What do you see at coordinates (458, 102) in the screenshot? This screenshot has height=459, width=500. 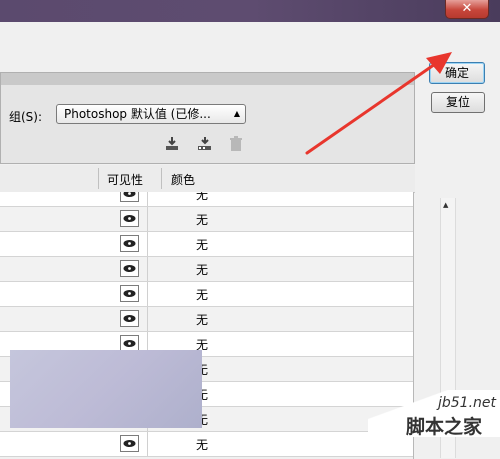 I see `reset-button: 复位` at bounding box center [458, 102].